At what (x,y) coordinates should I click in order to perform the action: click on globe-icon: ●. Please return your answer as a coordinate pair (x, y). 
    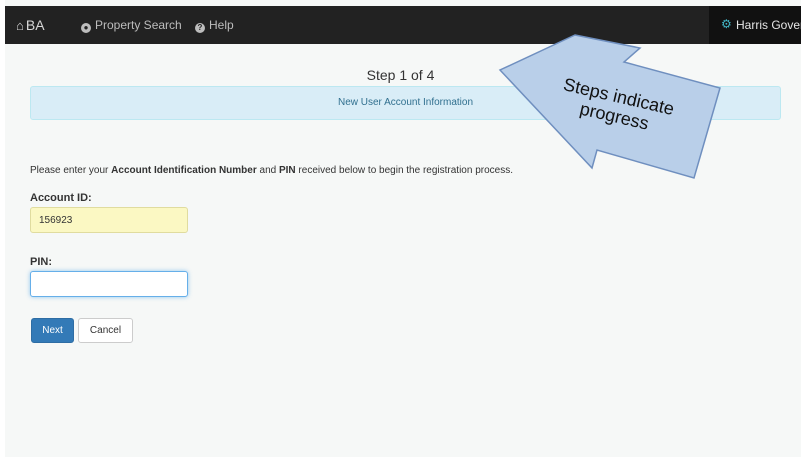
    Looking at the image, I should click on (86, 28).